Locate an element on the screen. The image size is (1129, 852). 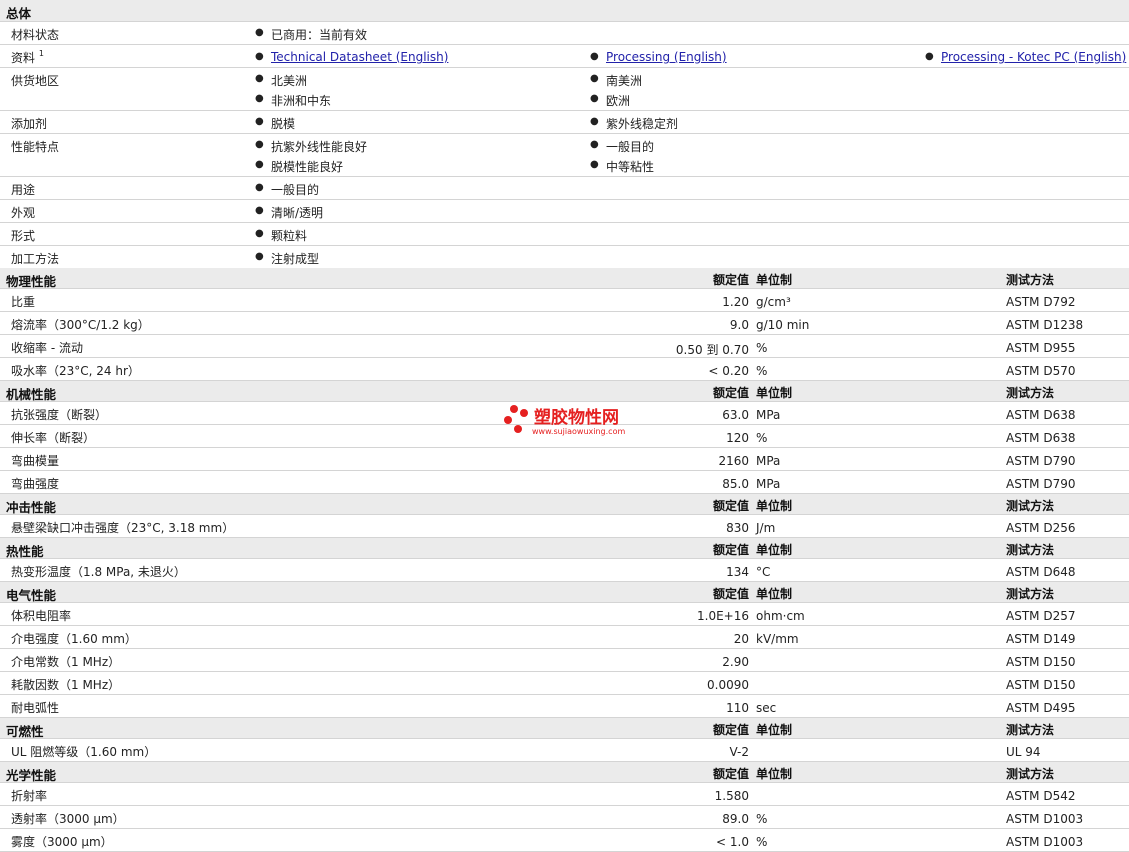
list-item: ● 脱模 is located at coordinates (275, 123).